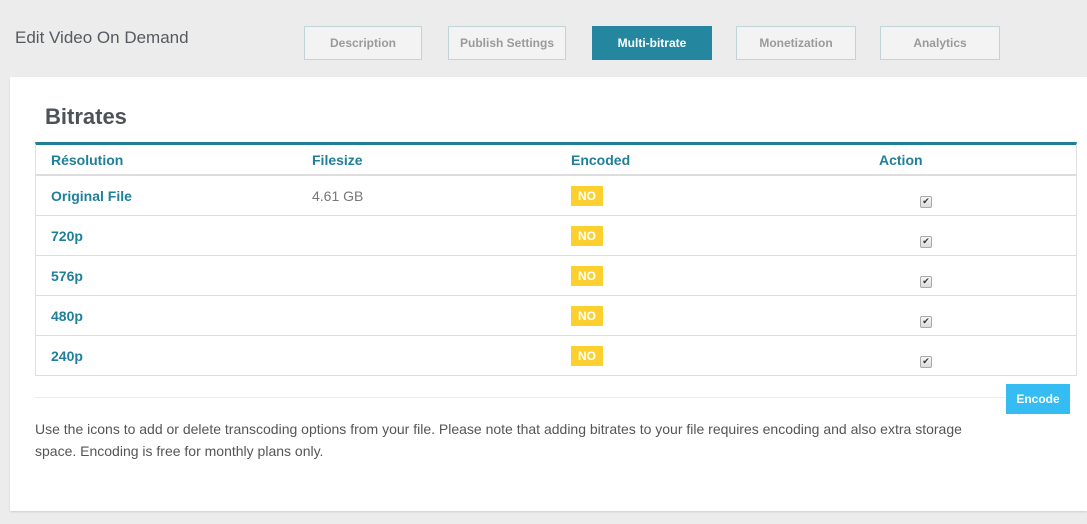  I want to click on column-header-action: Action, so click(901, 159).